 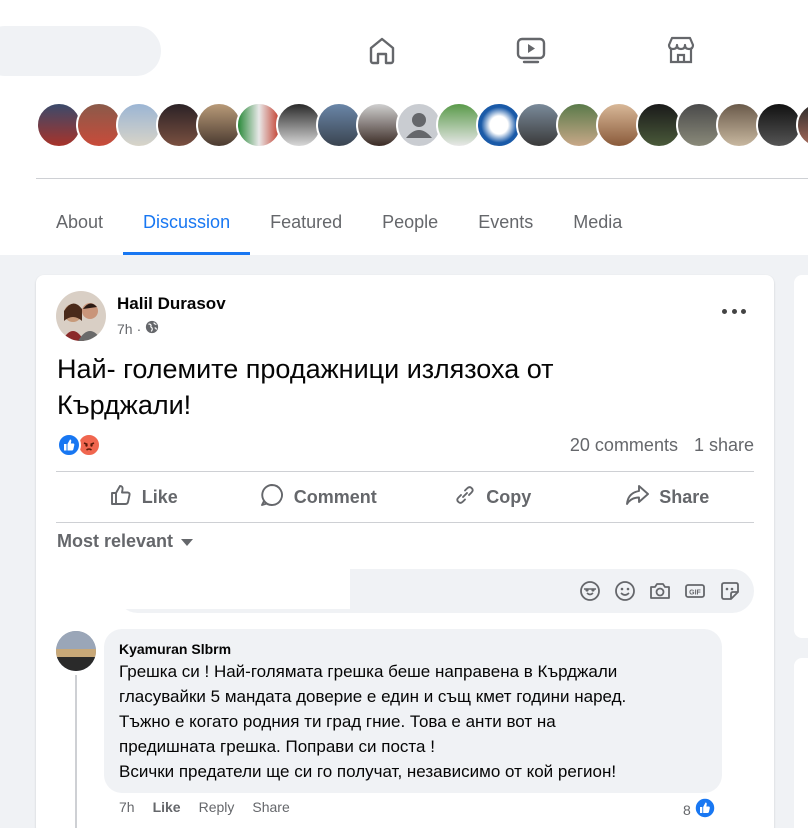 What do you see at coordinates (505, 222) in the screenshot?
I see `tab-events: Events` at bounding box center [505, 222].